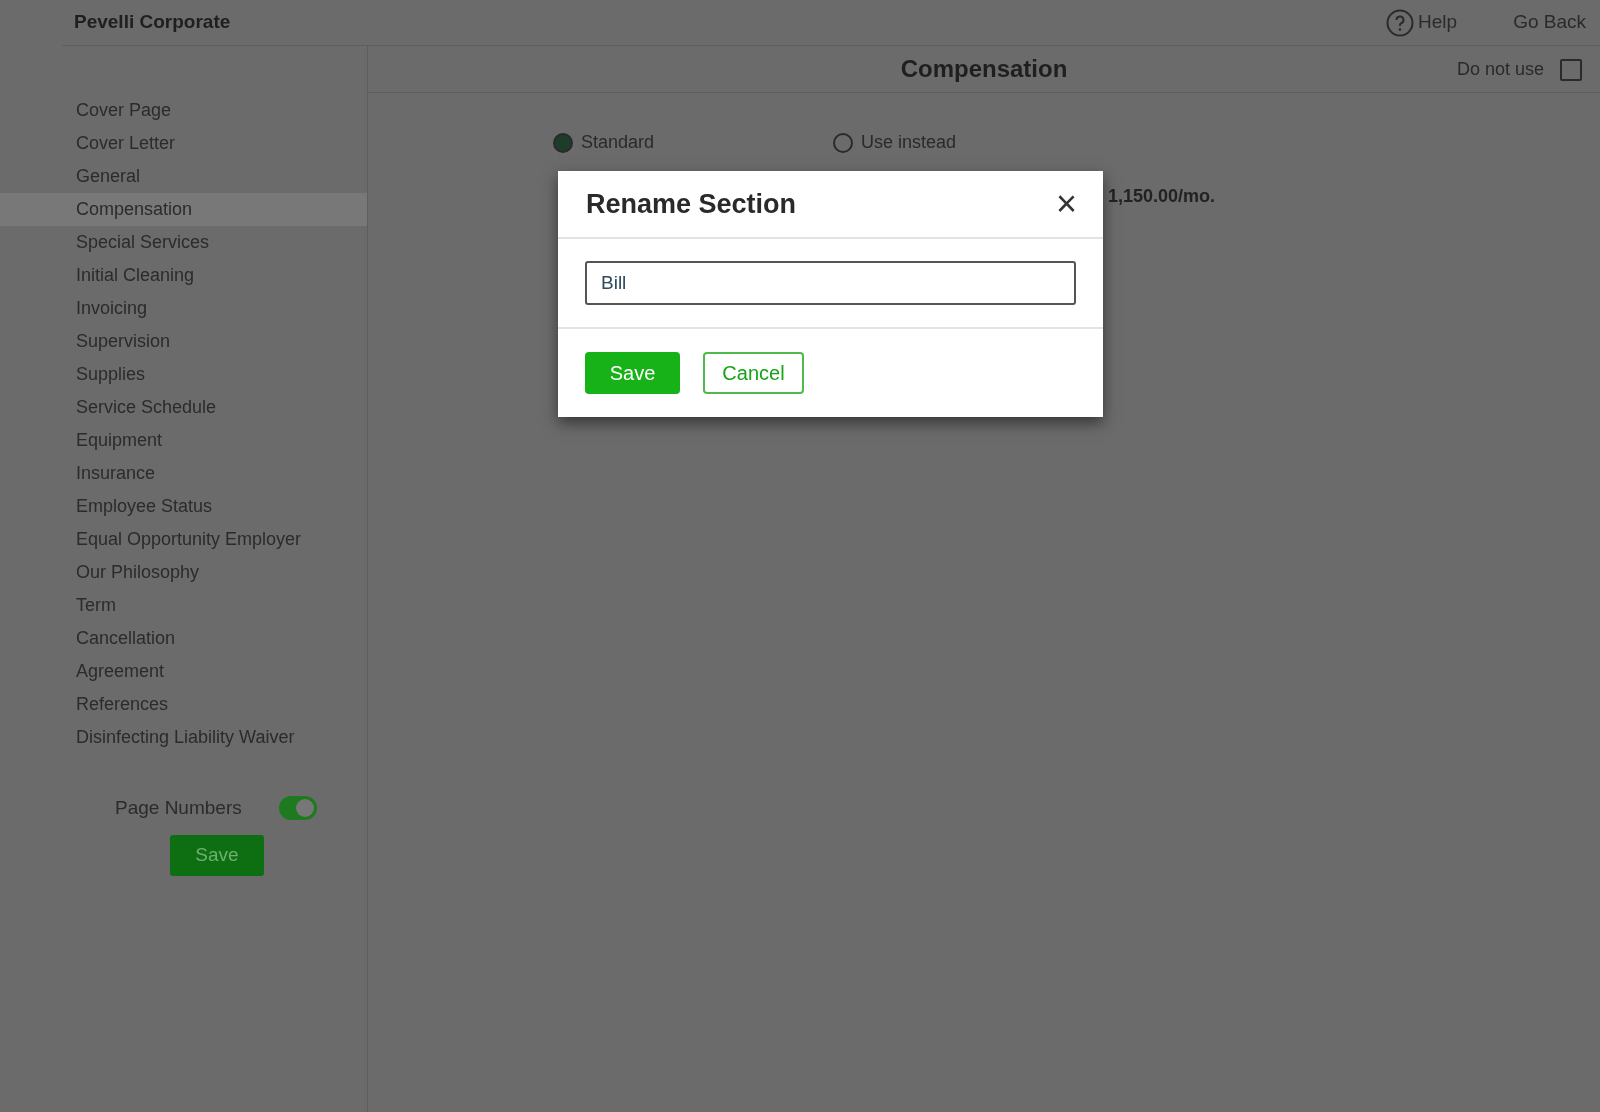 This screenshot has width=1600, height=1112. Describe the element at coordinates (183, 308) in the screenshot. I see `sidebar-item: Invoicing` at that location.